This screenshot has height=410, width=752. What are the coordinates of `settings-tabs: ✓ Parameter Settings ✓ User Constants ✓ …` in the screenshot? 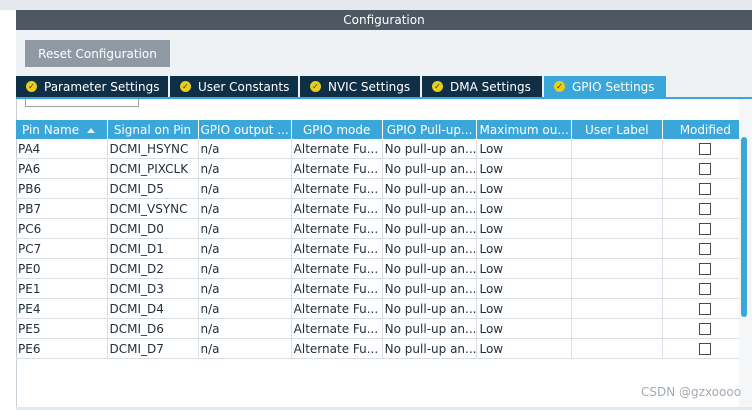 It's located at (342, 86).